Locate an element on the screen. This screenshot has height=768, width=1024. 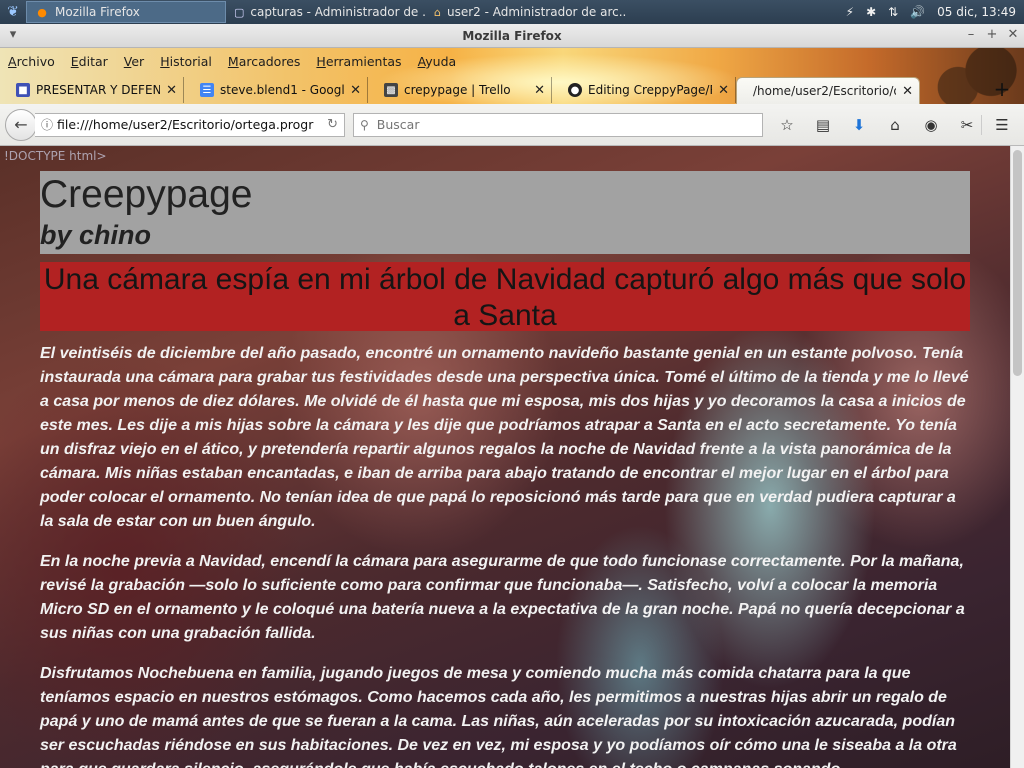
bookmarks-list-icon: ▤ is located at coordinates (823, 125).